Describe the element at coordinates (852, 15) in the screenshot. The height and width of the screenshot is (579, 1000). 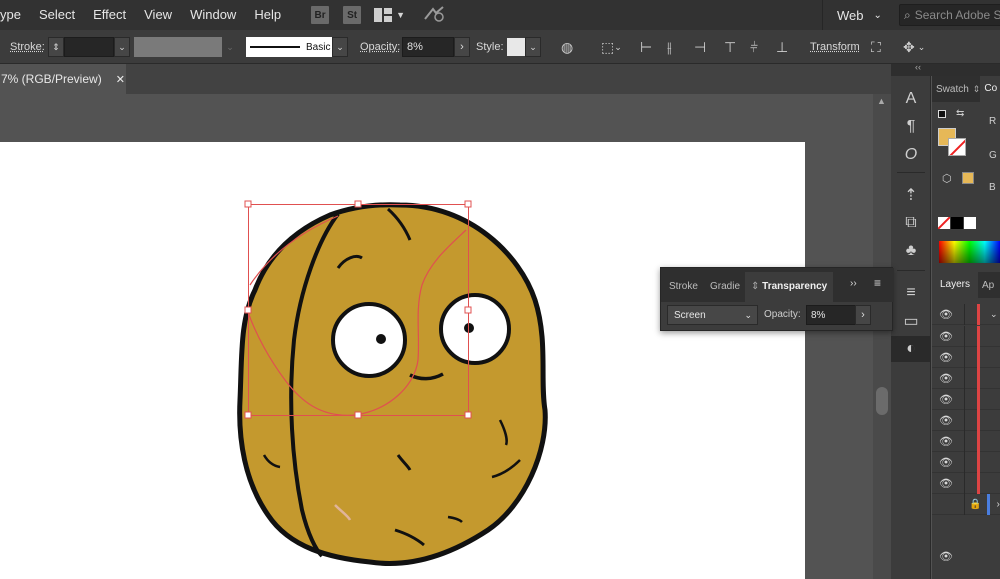
I see `workspace-switcher: Web ⌄` at that location.